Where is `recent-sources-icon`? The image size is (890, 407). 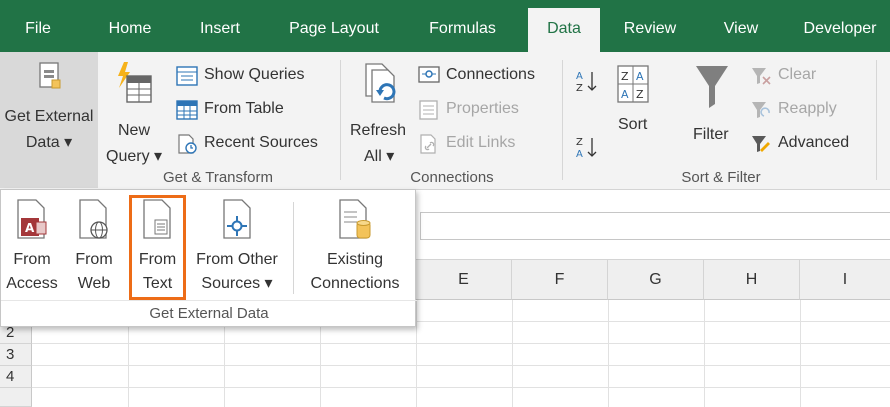 recent-sources-icon is located at coordinates (187, 144).